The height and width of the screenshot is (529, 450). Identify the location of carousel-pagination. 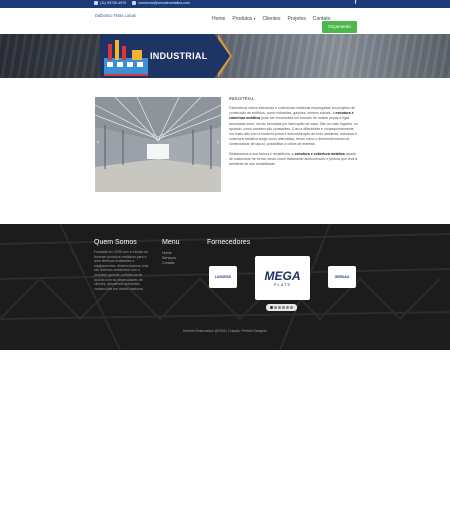
(281, 307).